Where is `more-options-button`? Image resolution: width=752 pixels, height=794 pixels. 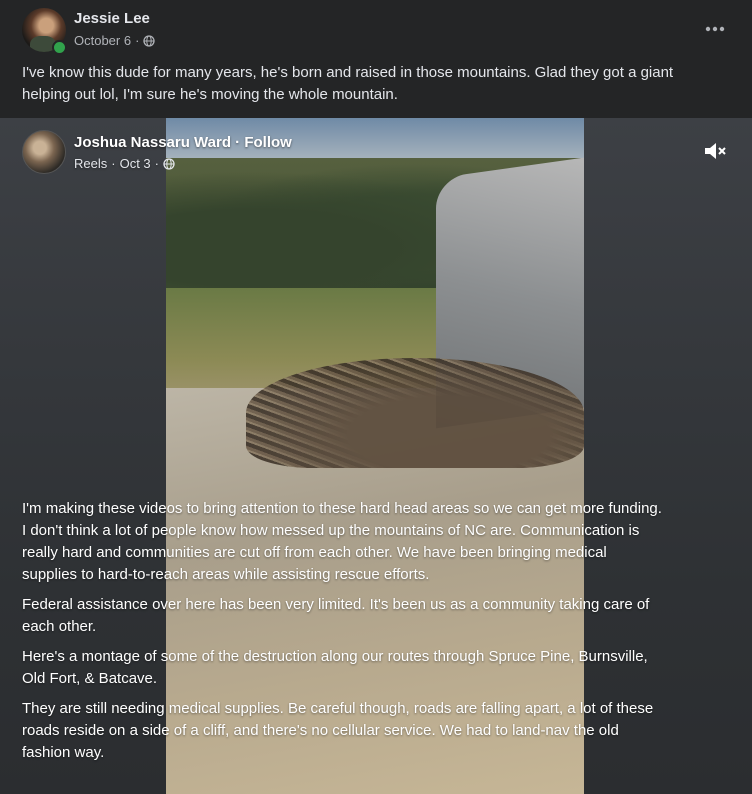 more-options-button is located at coordinates (715, 29).